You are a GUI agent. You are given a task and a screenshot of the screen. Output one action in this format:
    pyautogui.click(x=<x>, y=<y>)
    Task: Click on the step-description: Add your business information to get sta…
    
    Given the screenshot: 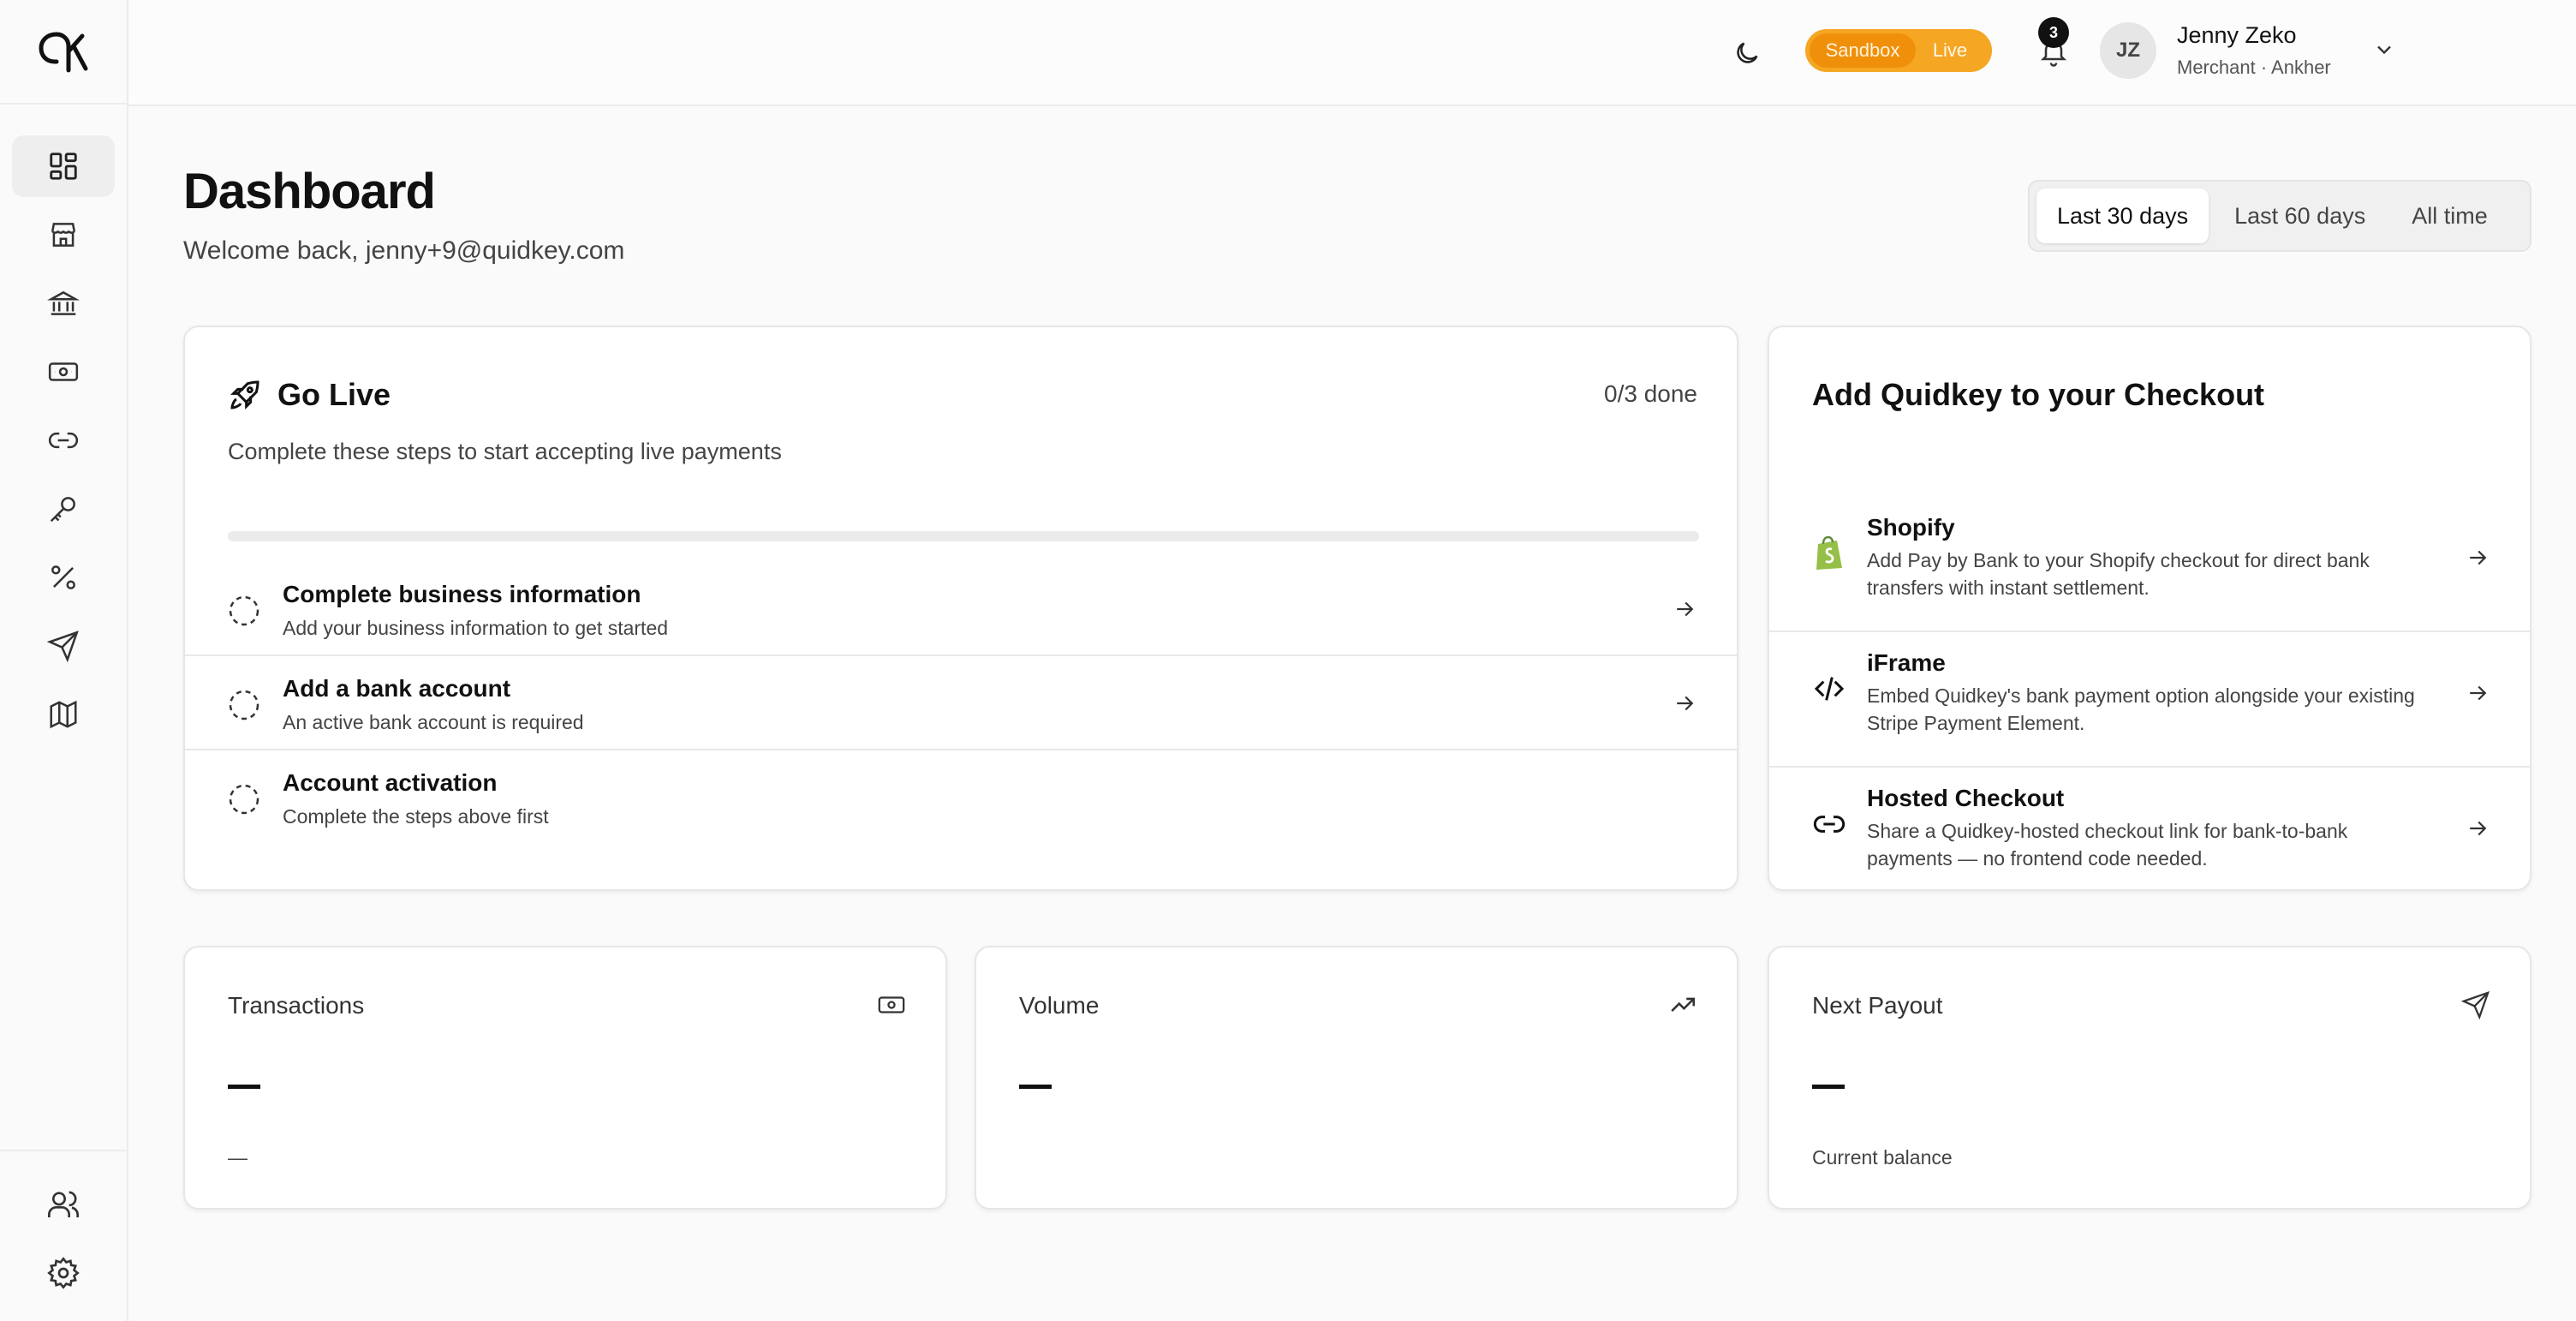 What is the action you would take?
    pyautogui.click(x=476, y=628)
    